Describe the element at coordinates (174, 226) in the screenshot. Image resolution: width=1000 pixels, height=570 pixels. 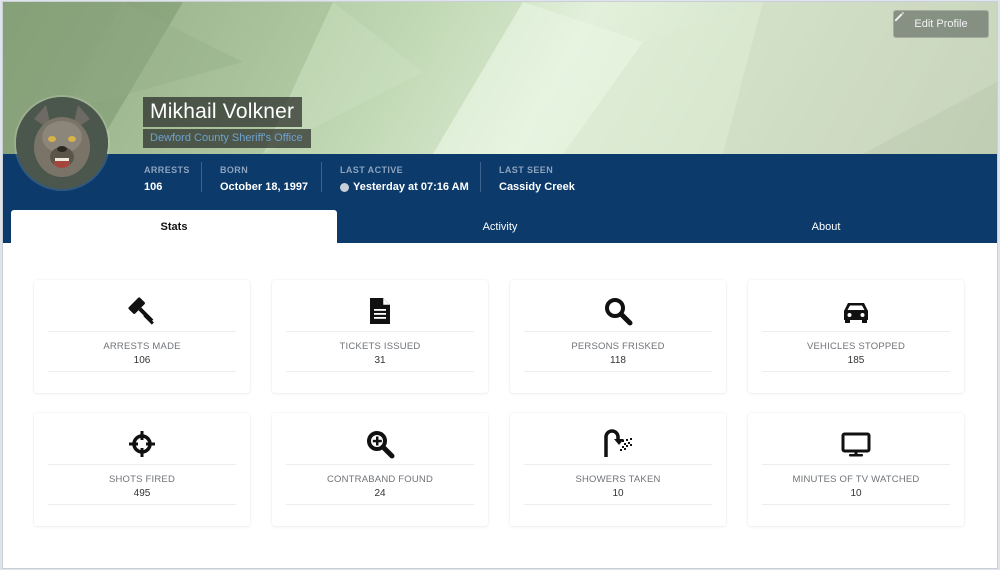
I see `tab-stats: Stats` at that location.